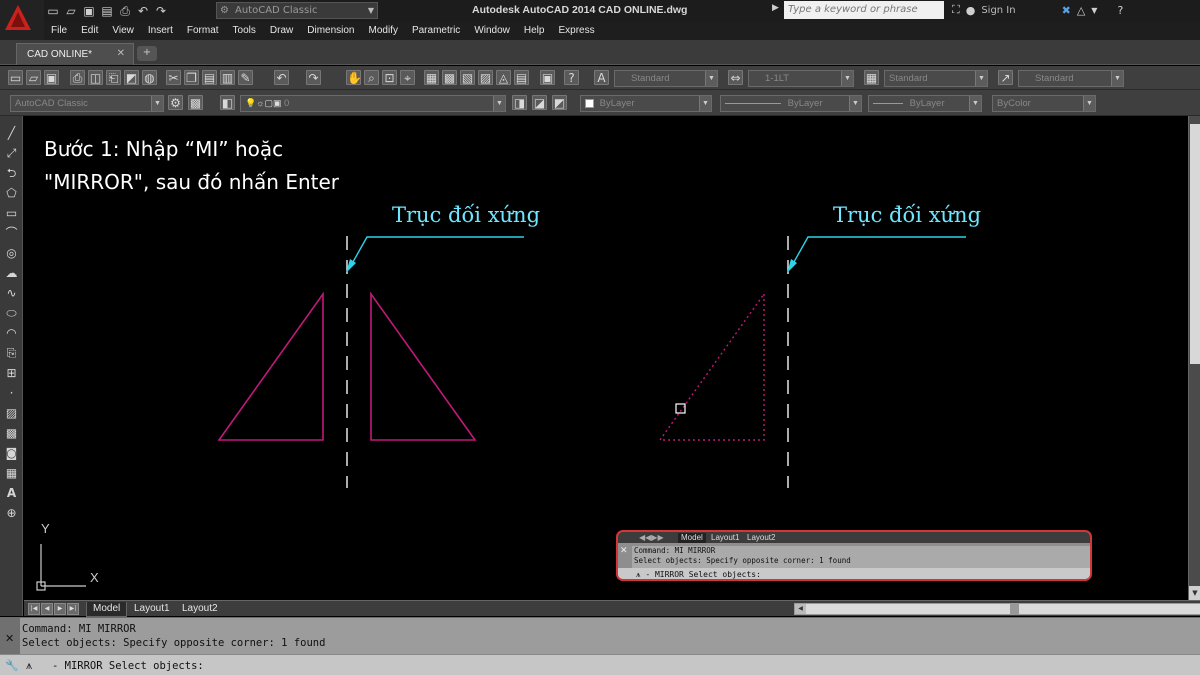  I want to click on tool-palettes-icon: ▧, so click(467, 77).